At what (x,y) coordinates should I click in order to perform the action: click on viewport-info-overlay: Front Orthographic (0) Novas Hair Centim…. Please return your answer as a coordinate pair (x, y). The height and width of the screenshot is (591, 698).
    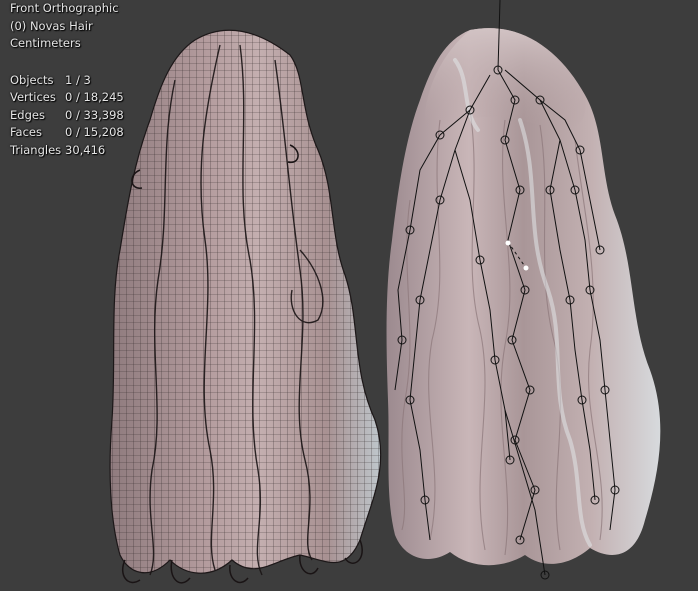
    Looking at the image, I should click on (67, 79).